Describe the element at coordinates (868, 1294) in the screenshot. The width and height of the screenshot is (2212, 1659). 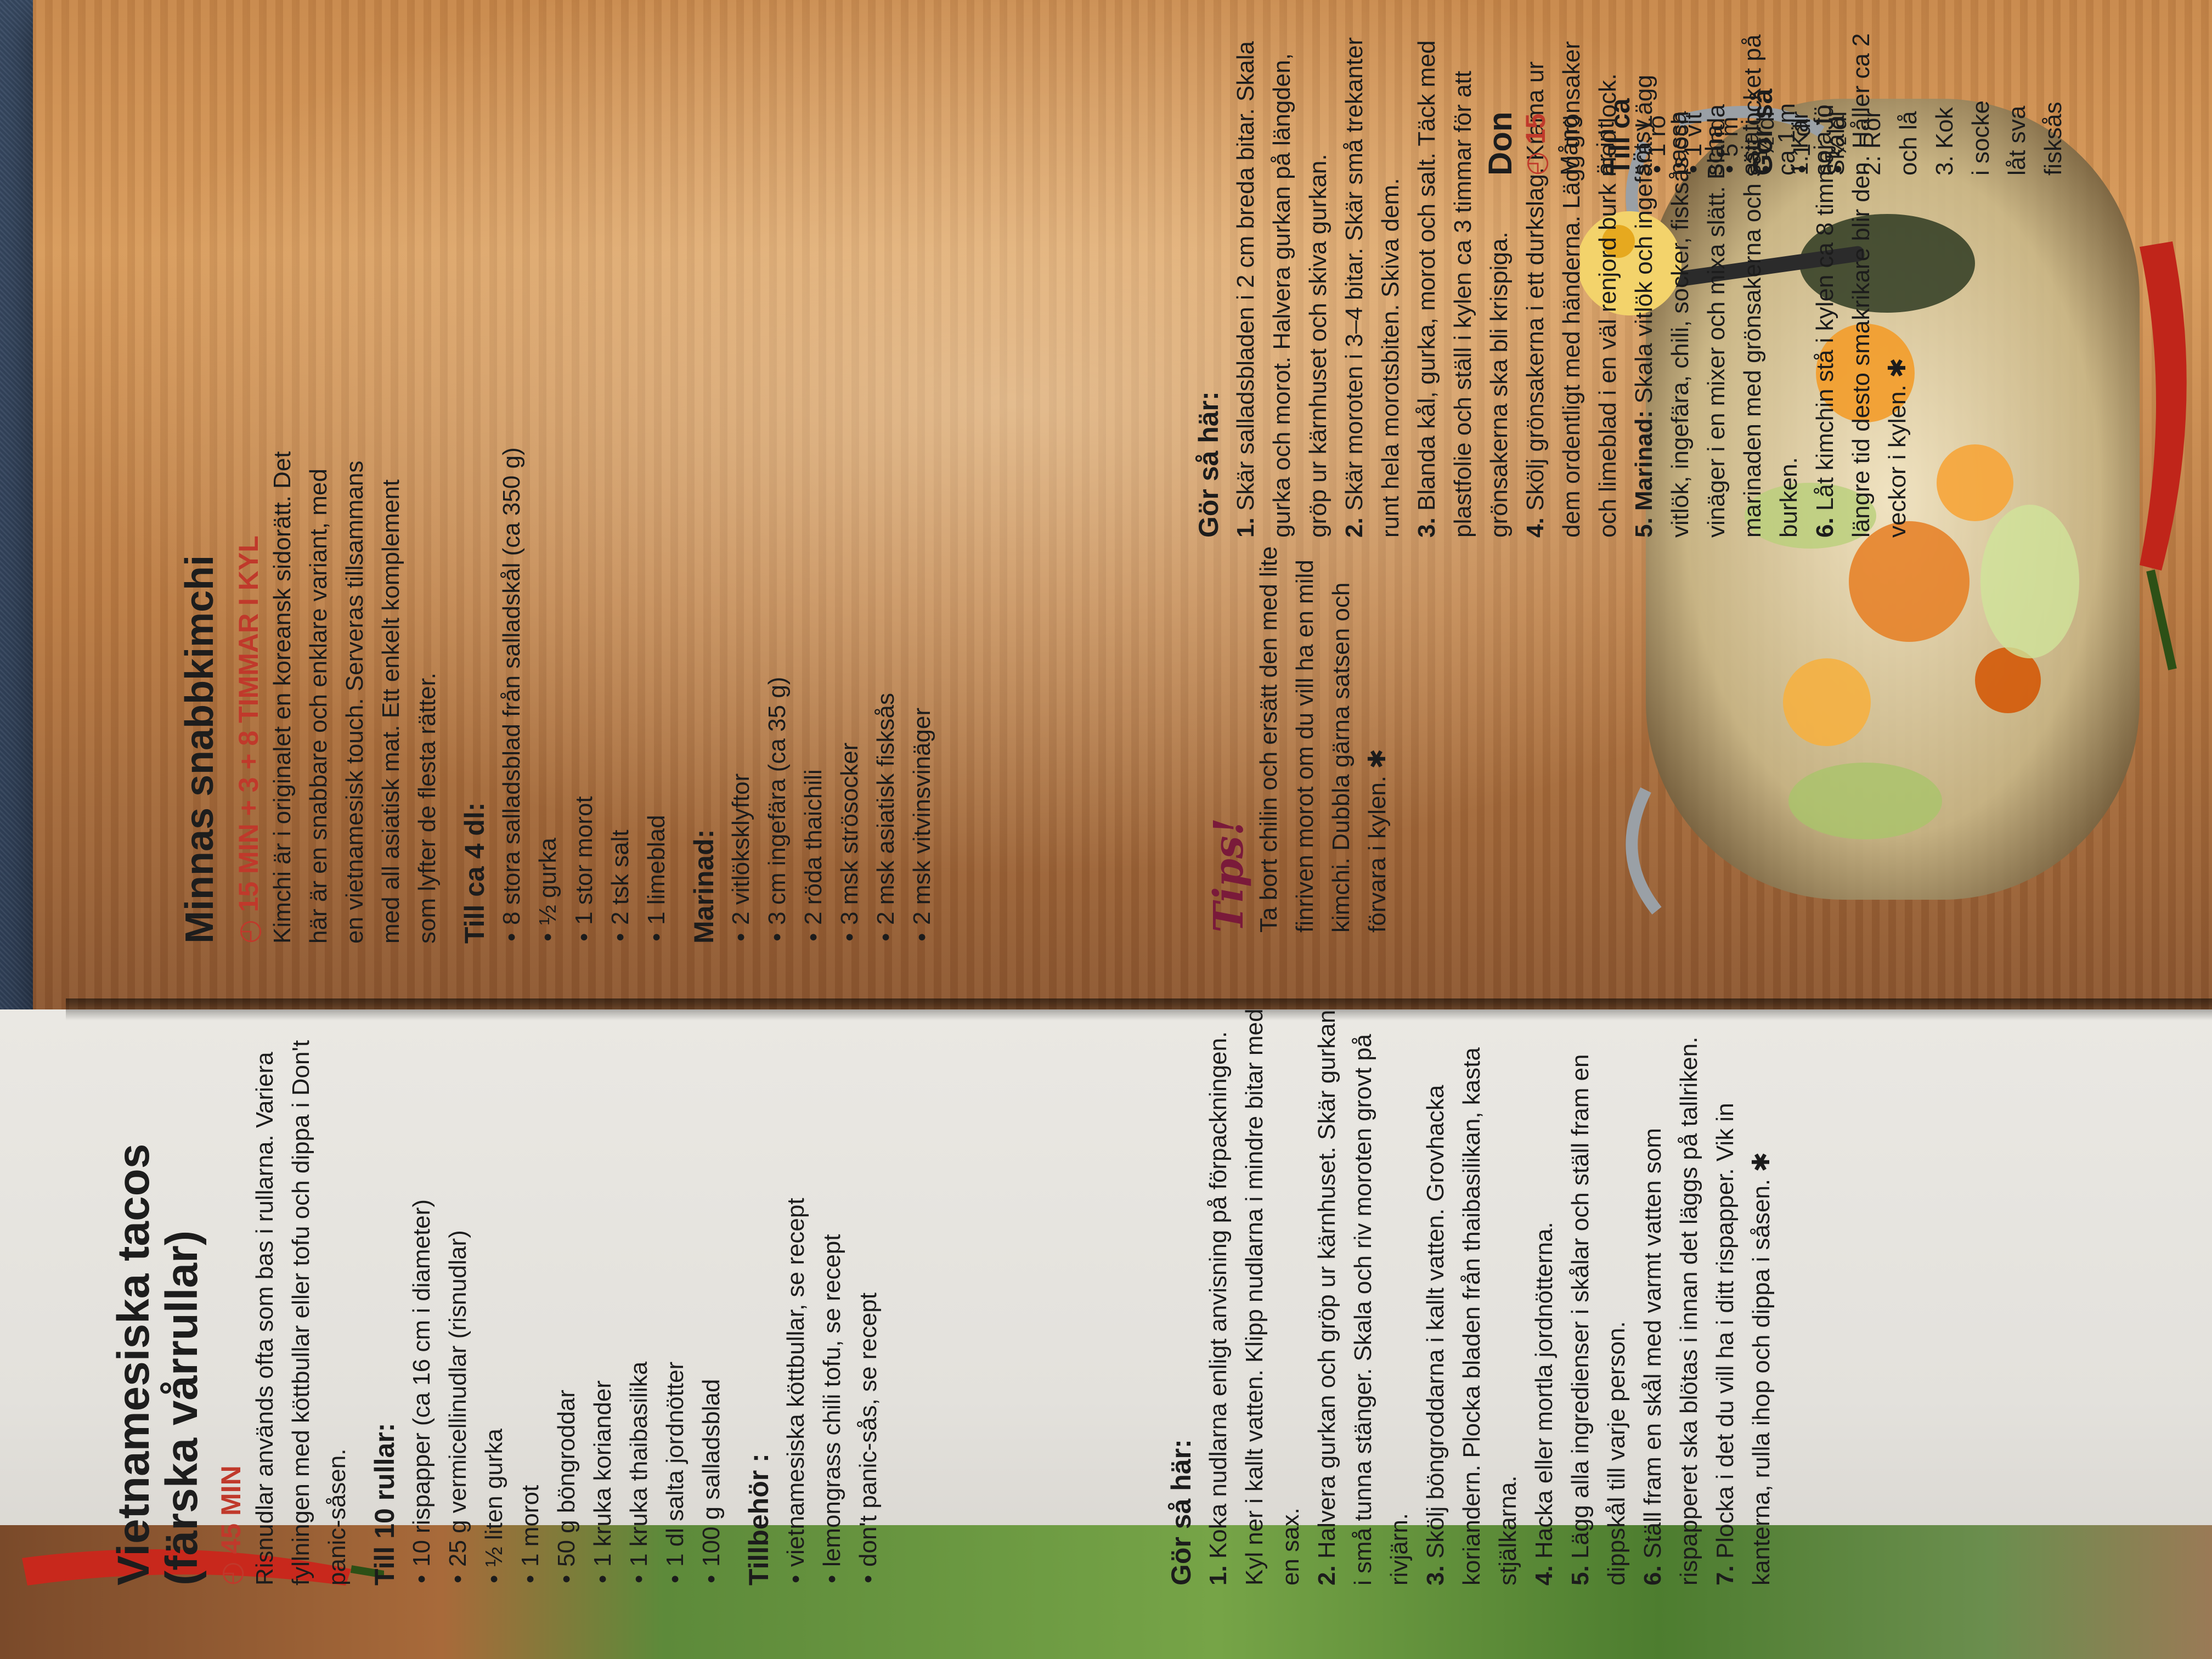
I see `extra-item: don't panic-sås, se recept` at that location.